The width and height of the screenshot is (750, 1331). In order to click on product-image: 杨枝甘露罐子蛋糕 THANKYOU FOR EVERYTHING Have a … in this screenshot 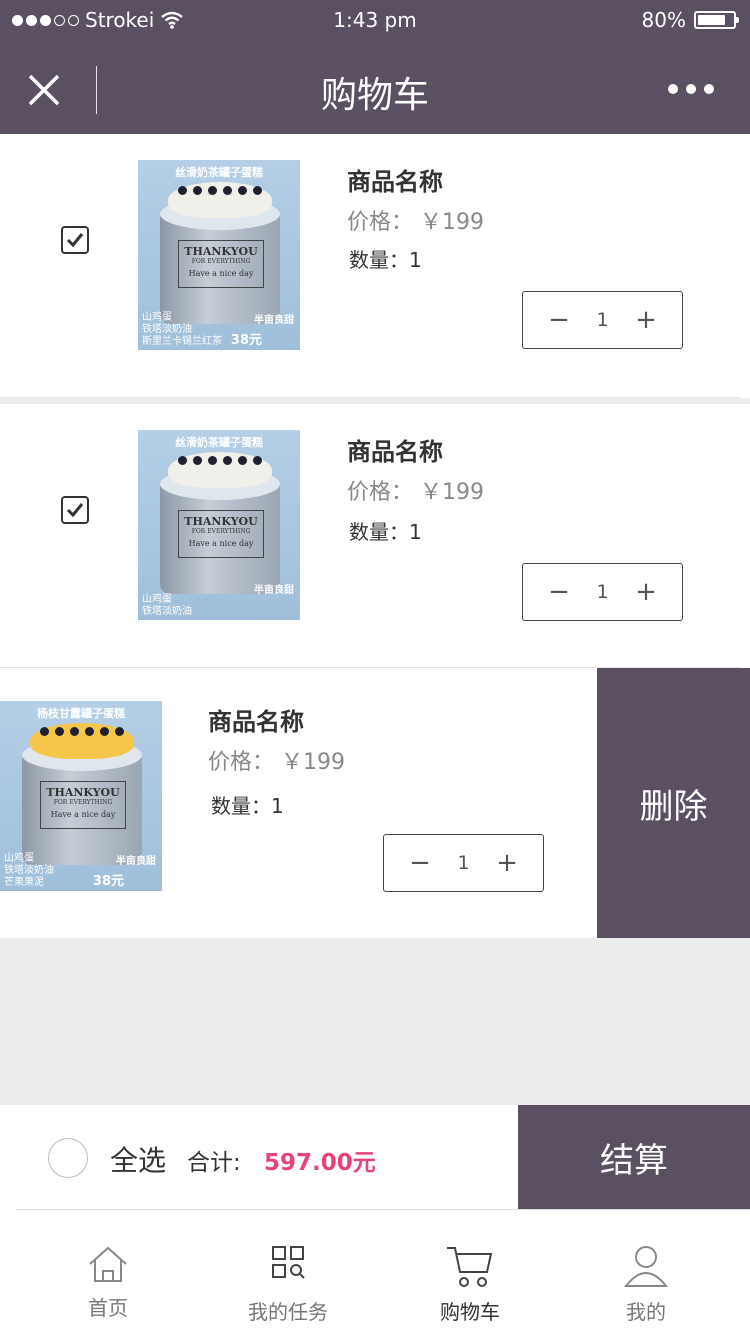, I will do `click(81, 796)`.